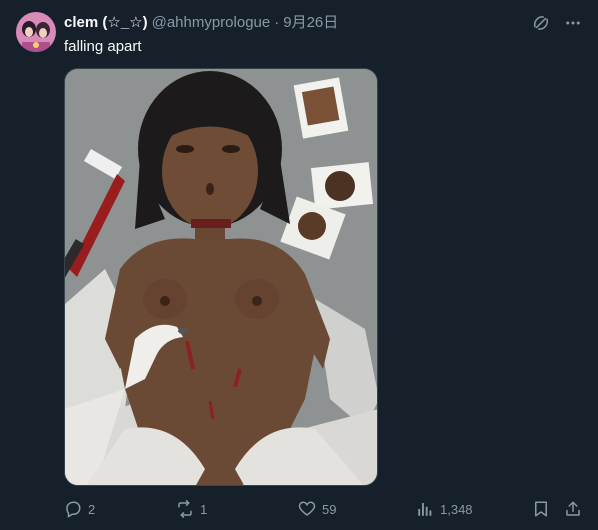 The height and width of the screenshot is (530, 598). I want to click on views-count: 1,348, so click(456, 509).